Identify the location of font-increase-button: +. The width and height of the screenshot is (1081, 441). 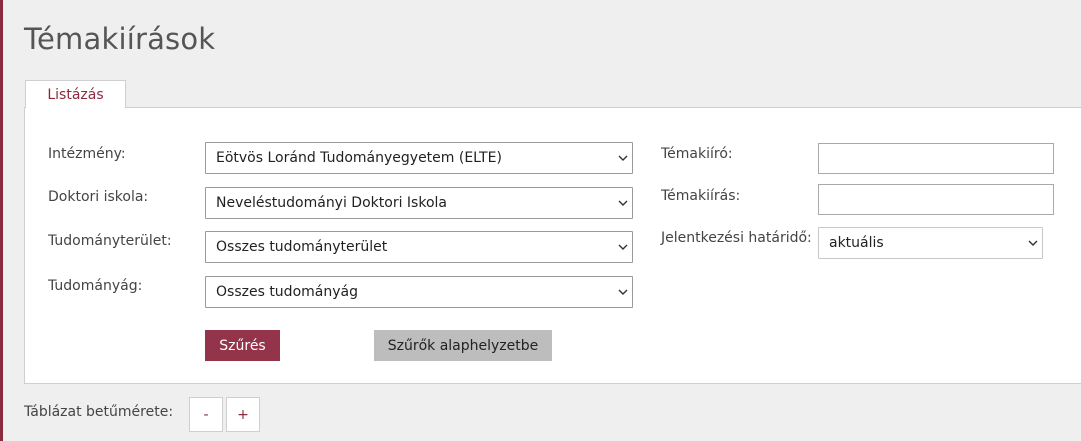
(243, 414).